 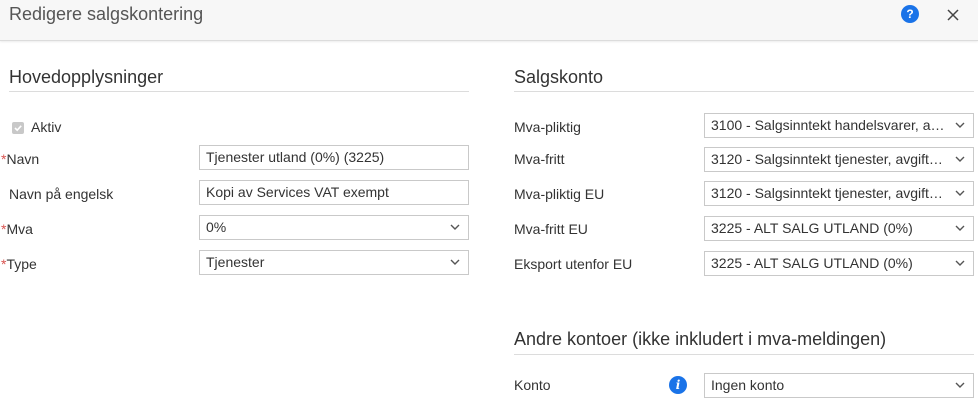 I want to click on account-select-value: Ingen konto, so click(x=748, y=385).